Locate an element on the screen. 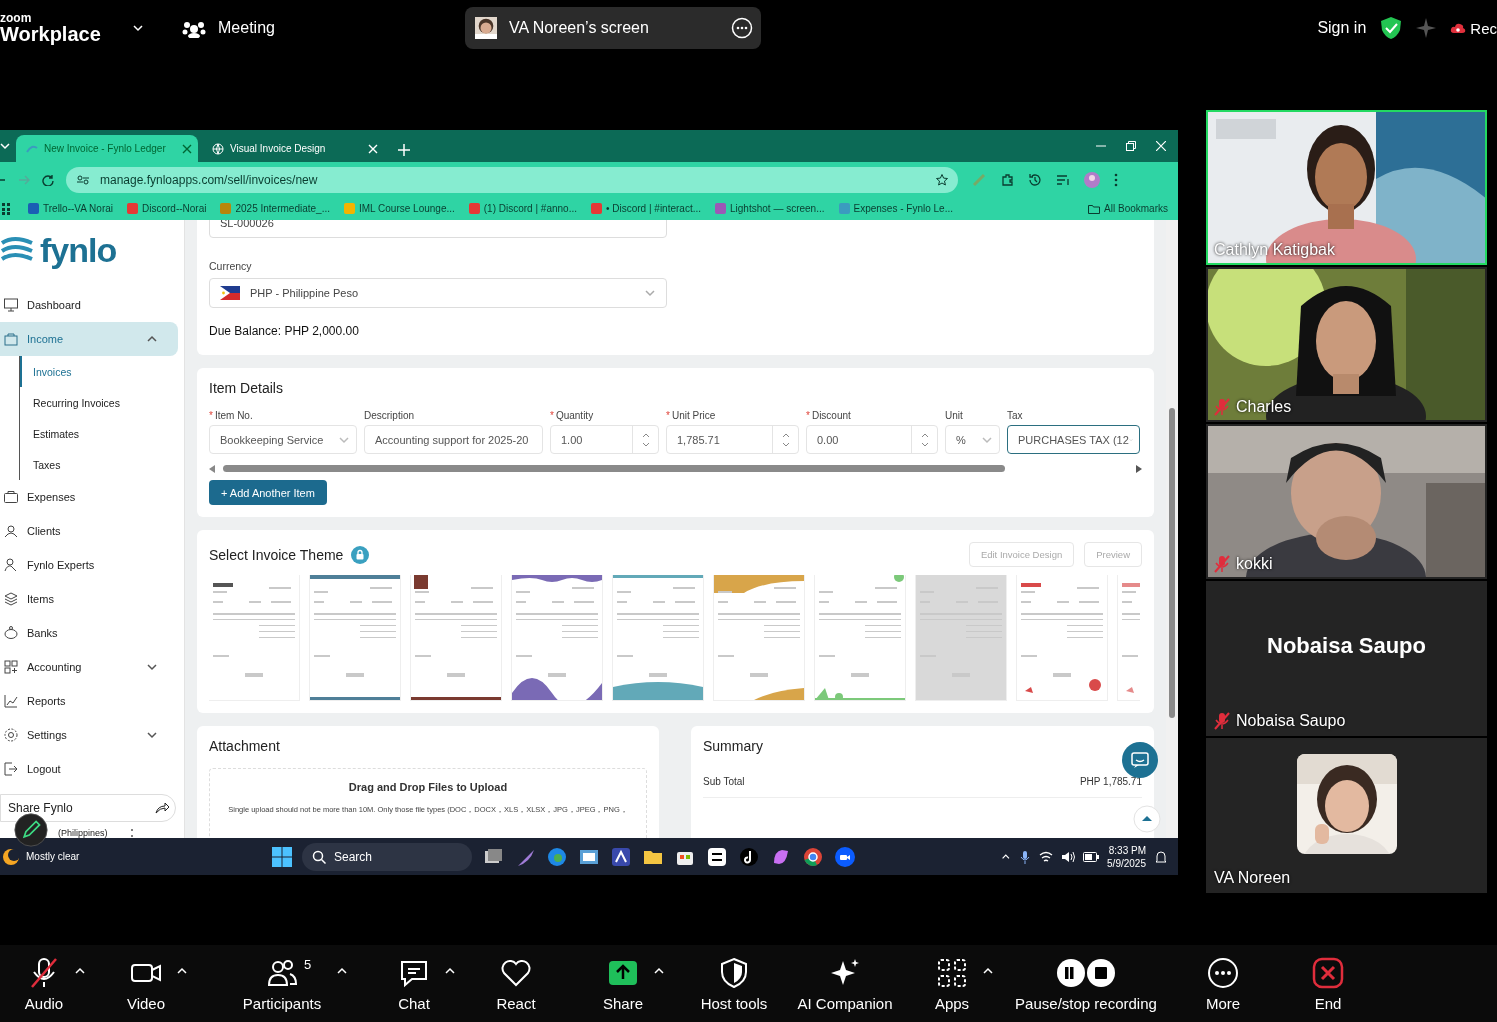  sidebar-item: Clients is located at coordinates (89, 531).